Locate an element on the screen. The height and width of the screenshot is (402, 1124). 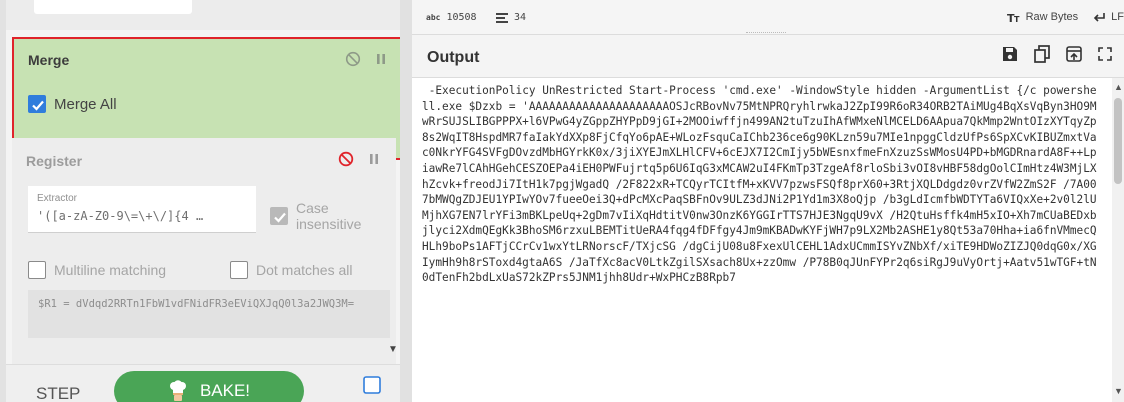
auto-bake-checkbox is located at coordinates (372, 385).